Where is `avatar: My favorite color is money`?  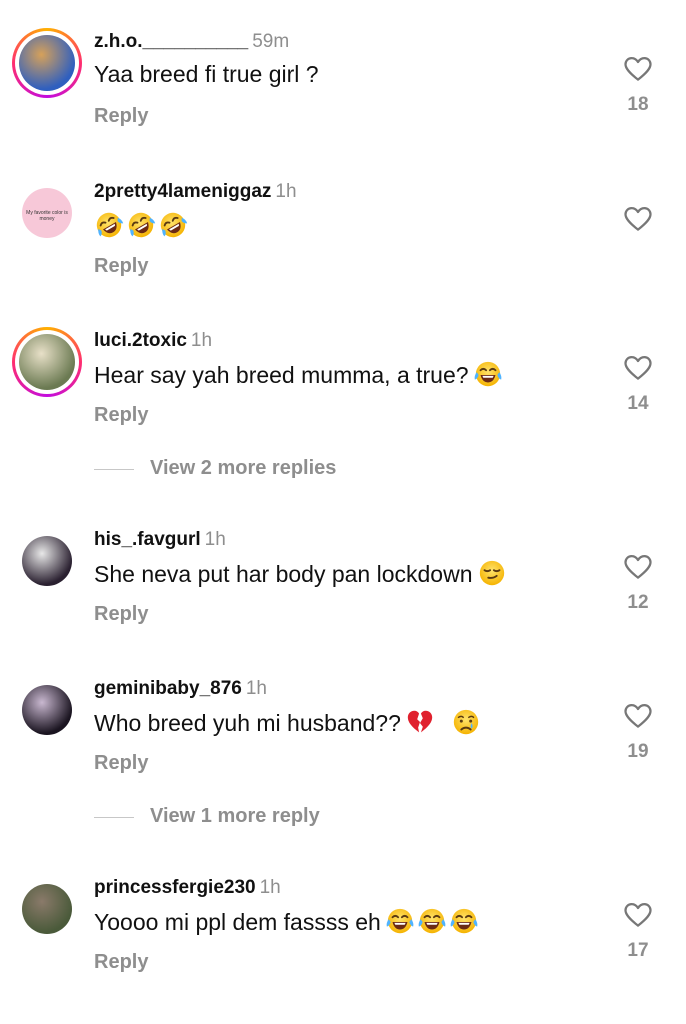 avatar: My favorite color is money is located at coordinates (47, 213).